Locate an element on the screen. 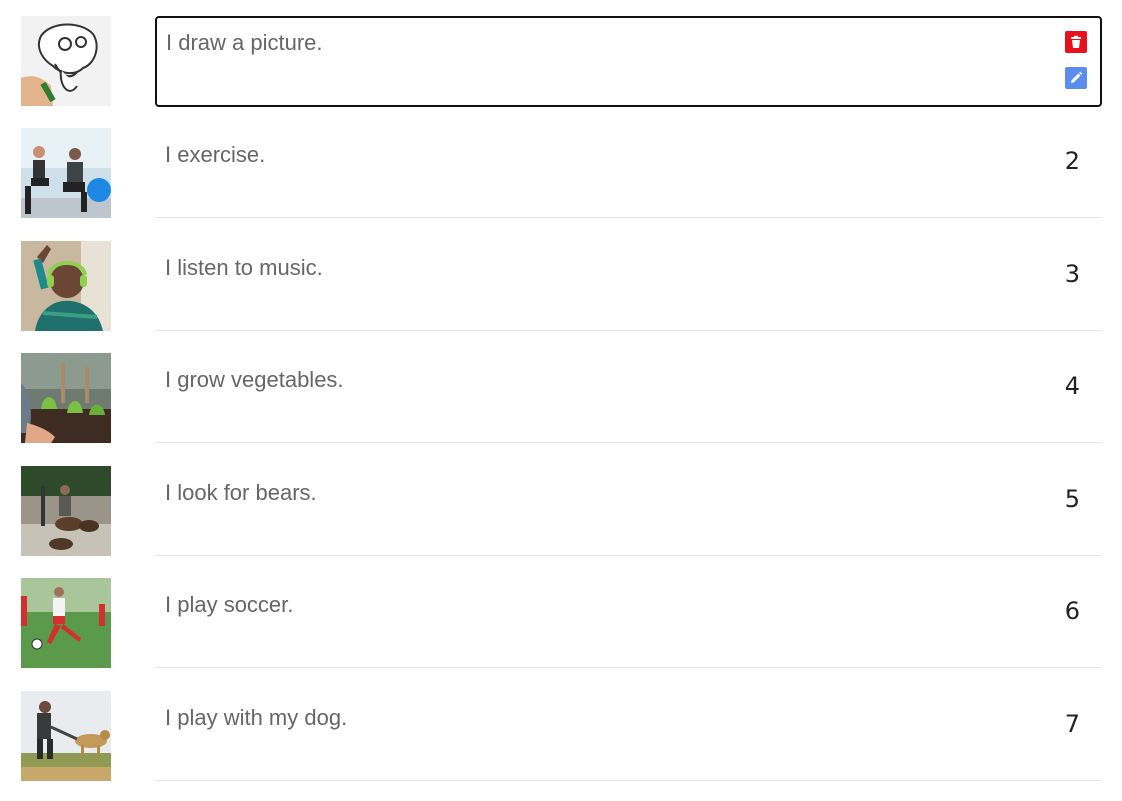 The image size is (1122, 801). edit-button is located at coordinates (1076, 78).